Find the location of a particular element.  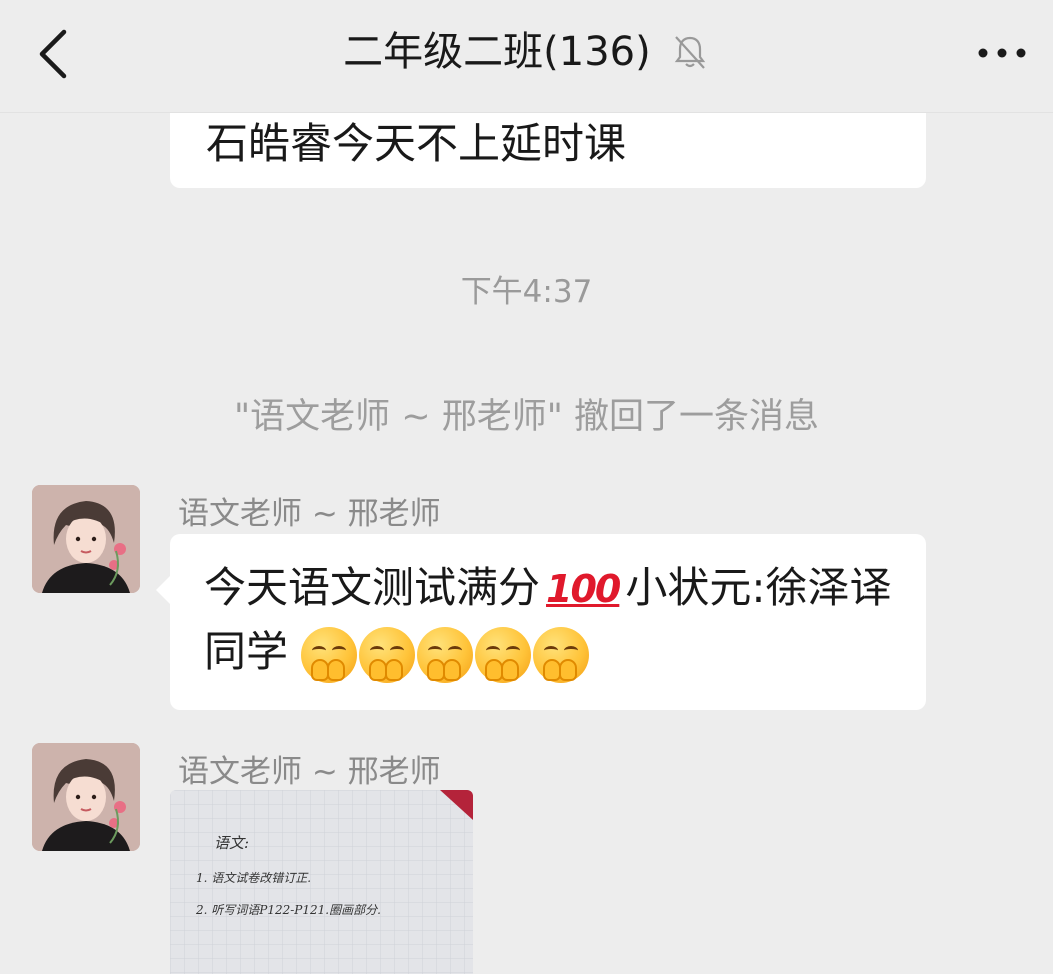

bell-muted-icon is located at coordinates (690, 52).